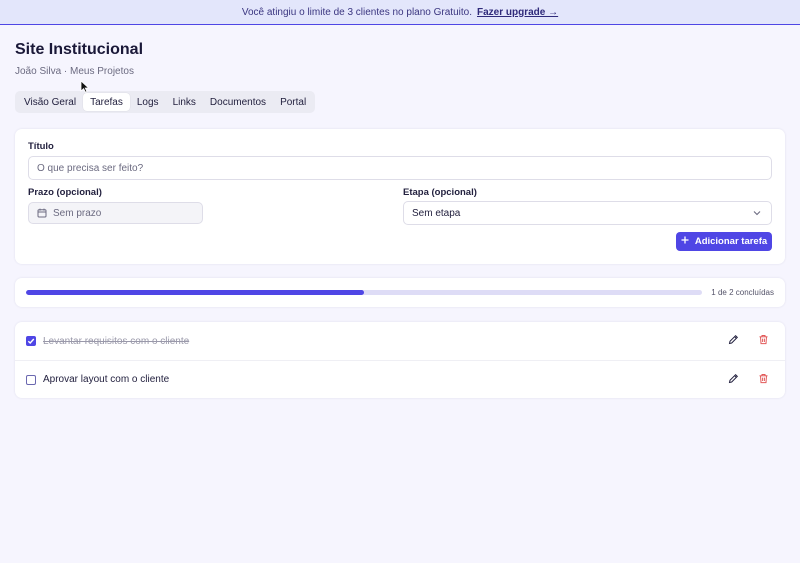 This screenshot has width=800, height=563. Describe the element at coordinates (238, 102) in the screenshot. I see `tab-documentos: Documentos` at that location.